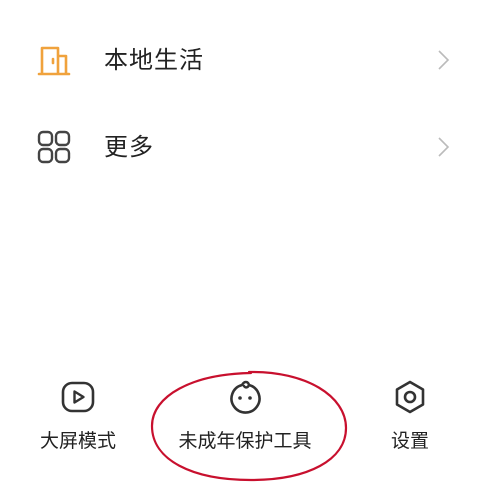 This screenshot has height=487, width=487. I want to click on tool-label: 设置, so click(409, 441).